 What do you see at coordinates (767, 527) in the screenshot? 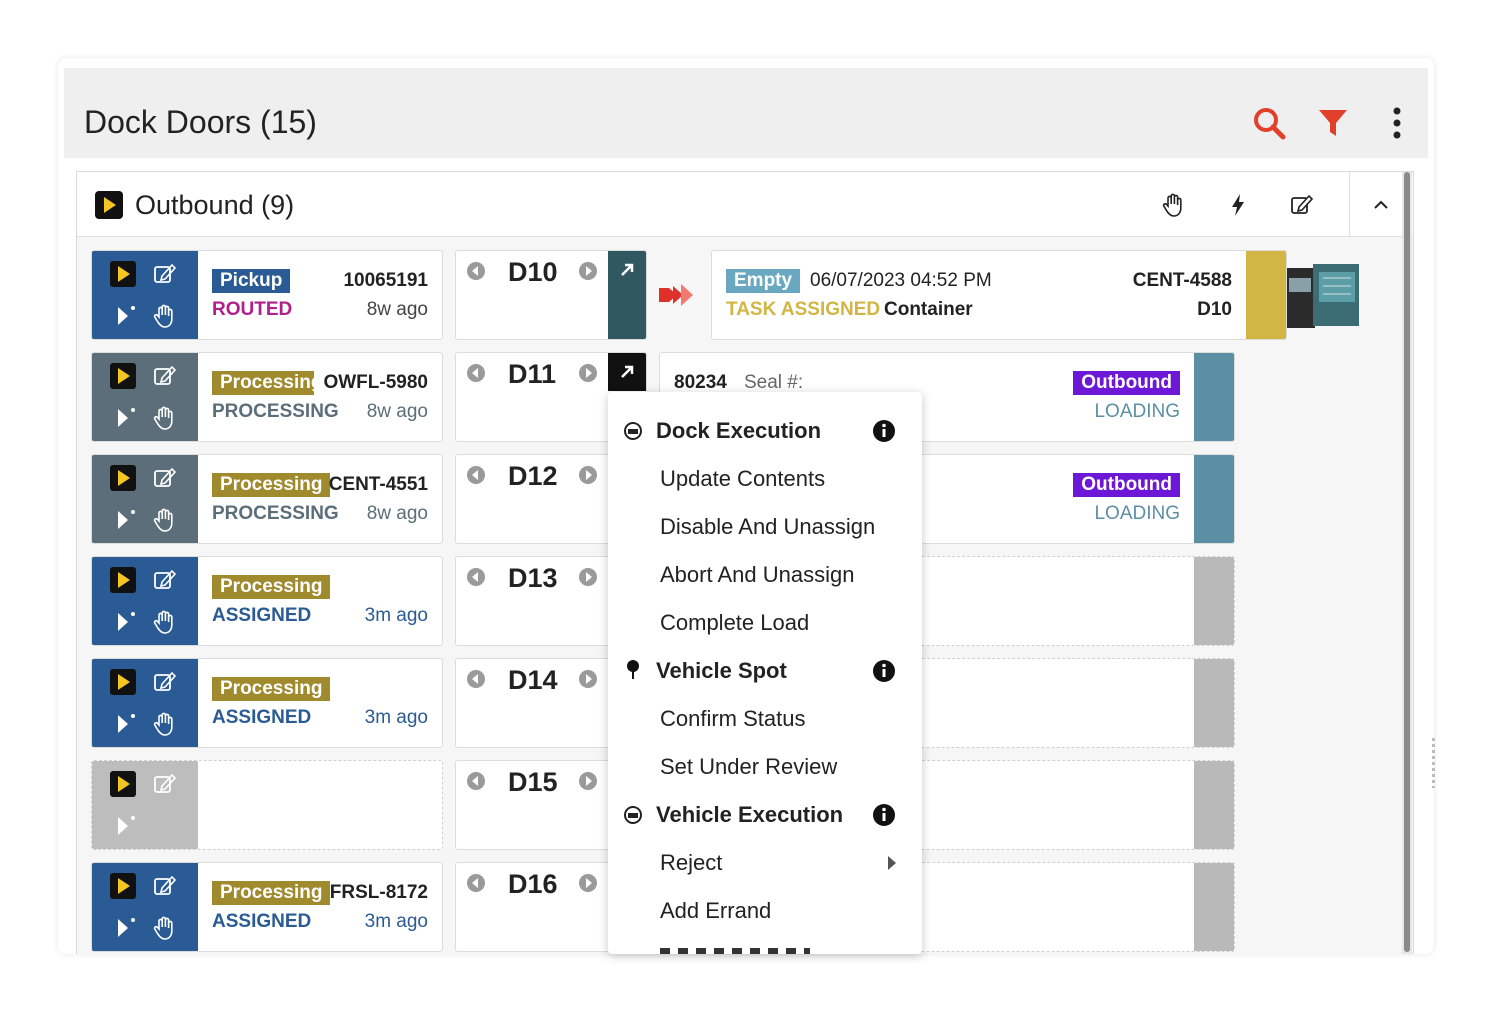
I see `menu-item-disable-and-unassign: Disable And Unassign` at bounding box center [767, 527].